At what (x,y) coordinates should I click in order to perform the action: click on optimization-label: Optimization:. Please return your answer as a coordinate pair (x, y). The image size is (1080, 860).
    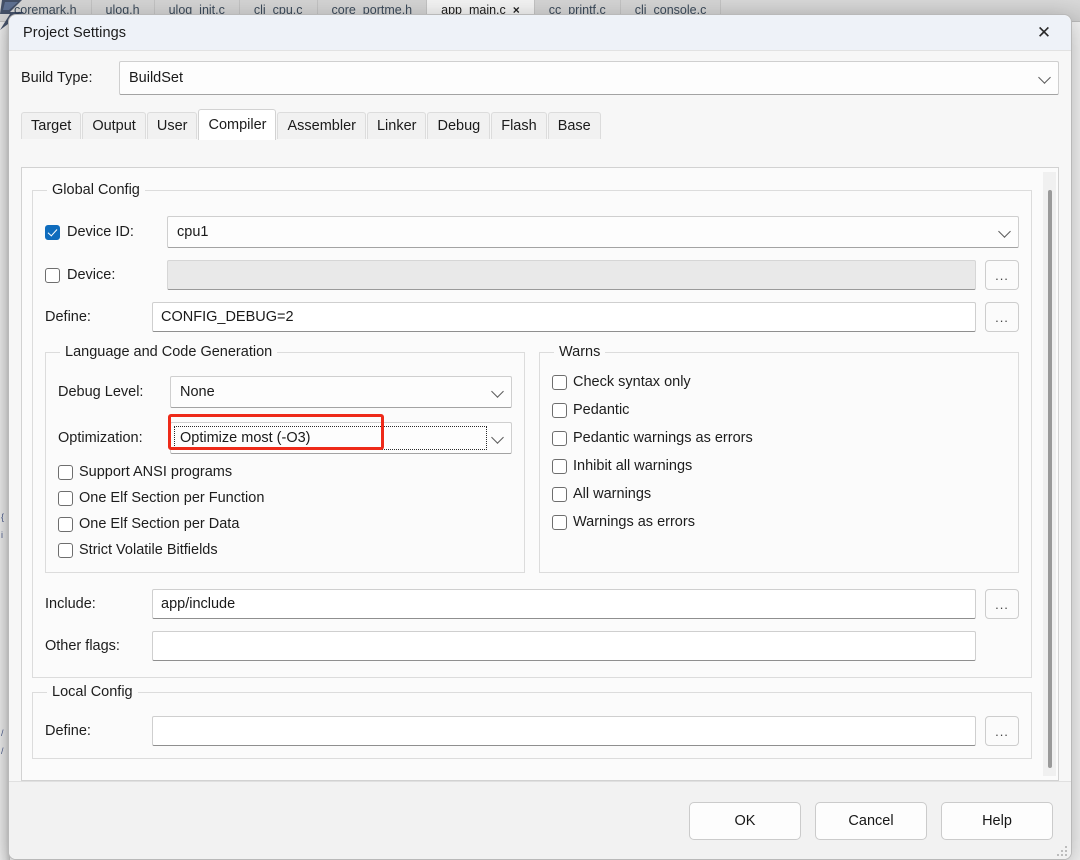
    Looking at the image, I should click on (100, 438).